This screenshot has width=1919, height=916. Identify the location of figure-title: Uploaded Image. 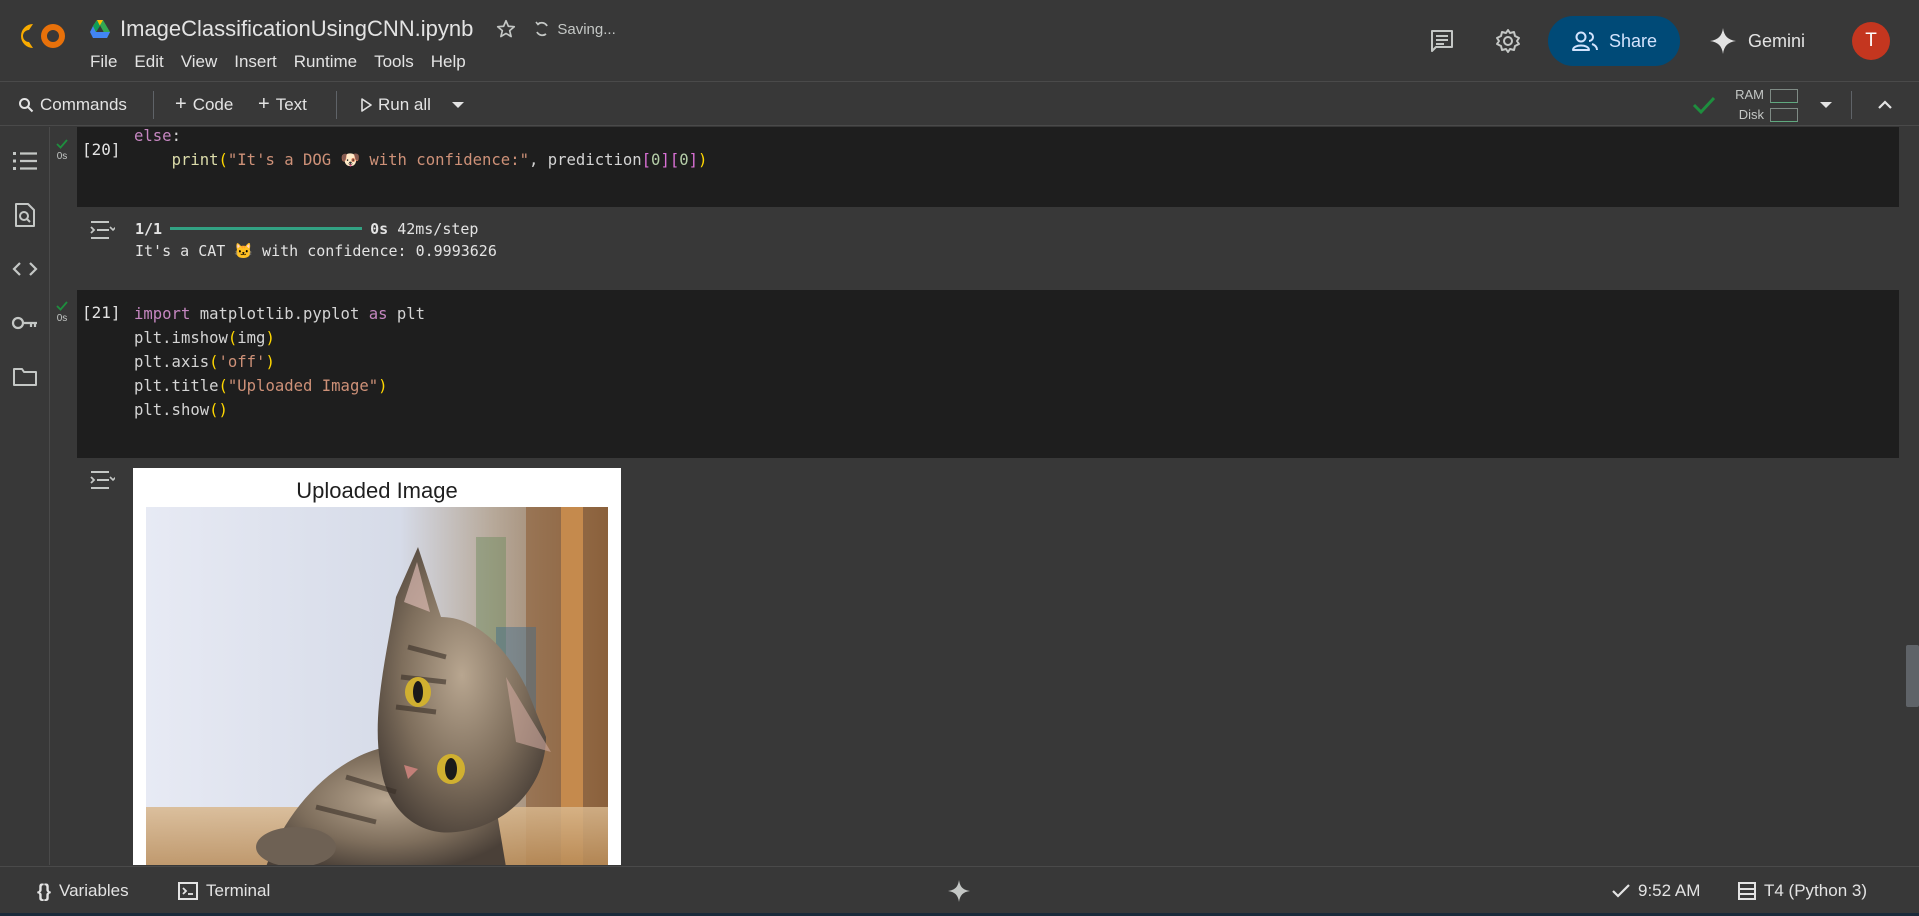
(377, 490).